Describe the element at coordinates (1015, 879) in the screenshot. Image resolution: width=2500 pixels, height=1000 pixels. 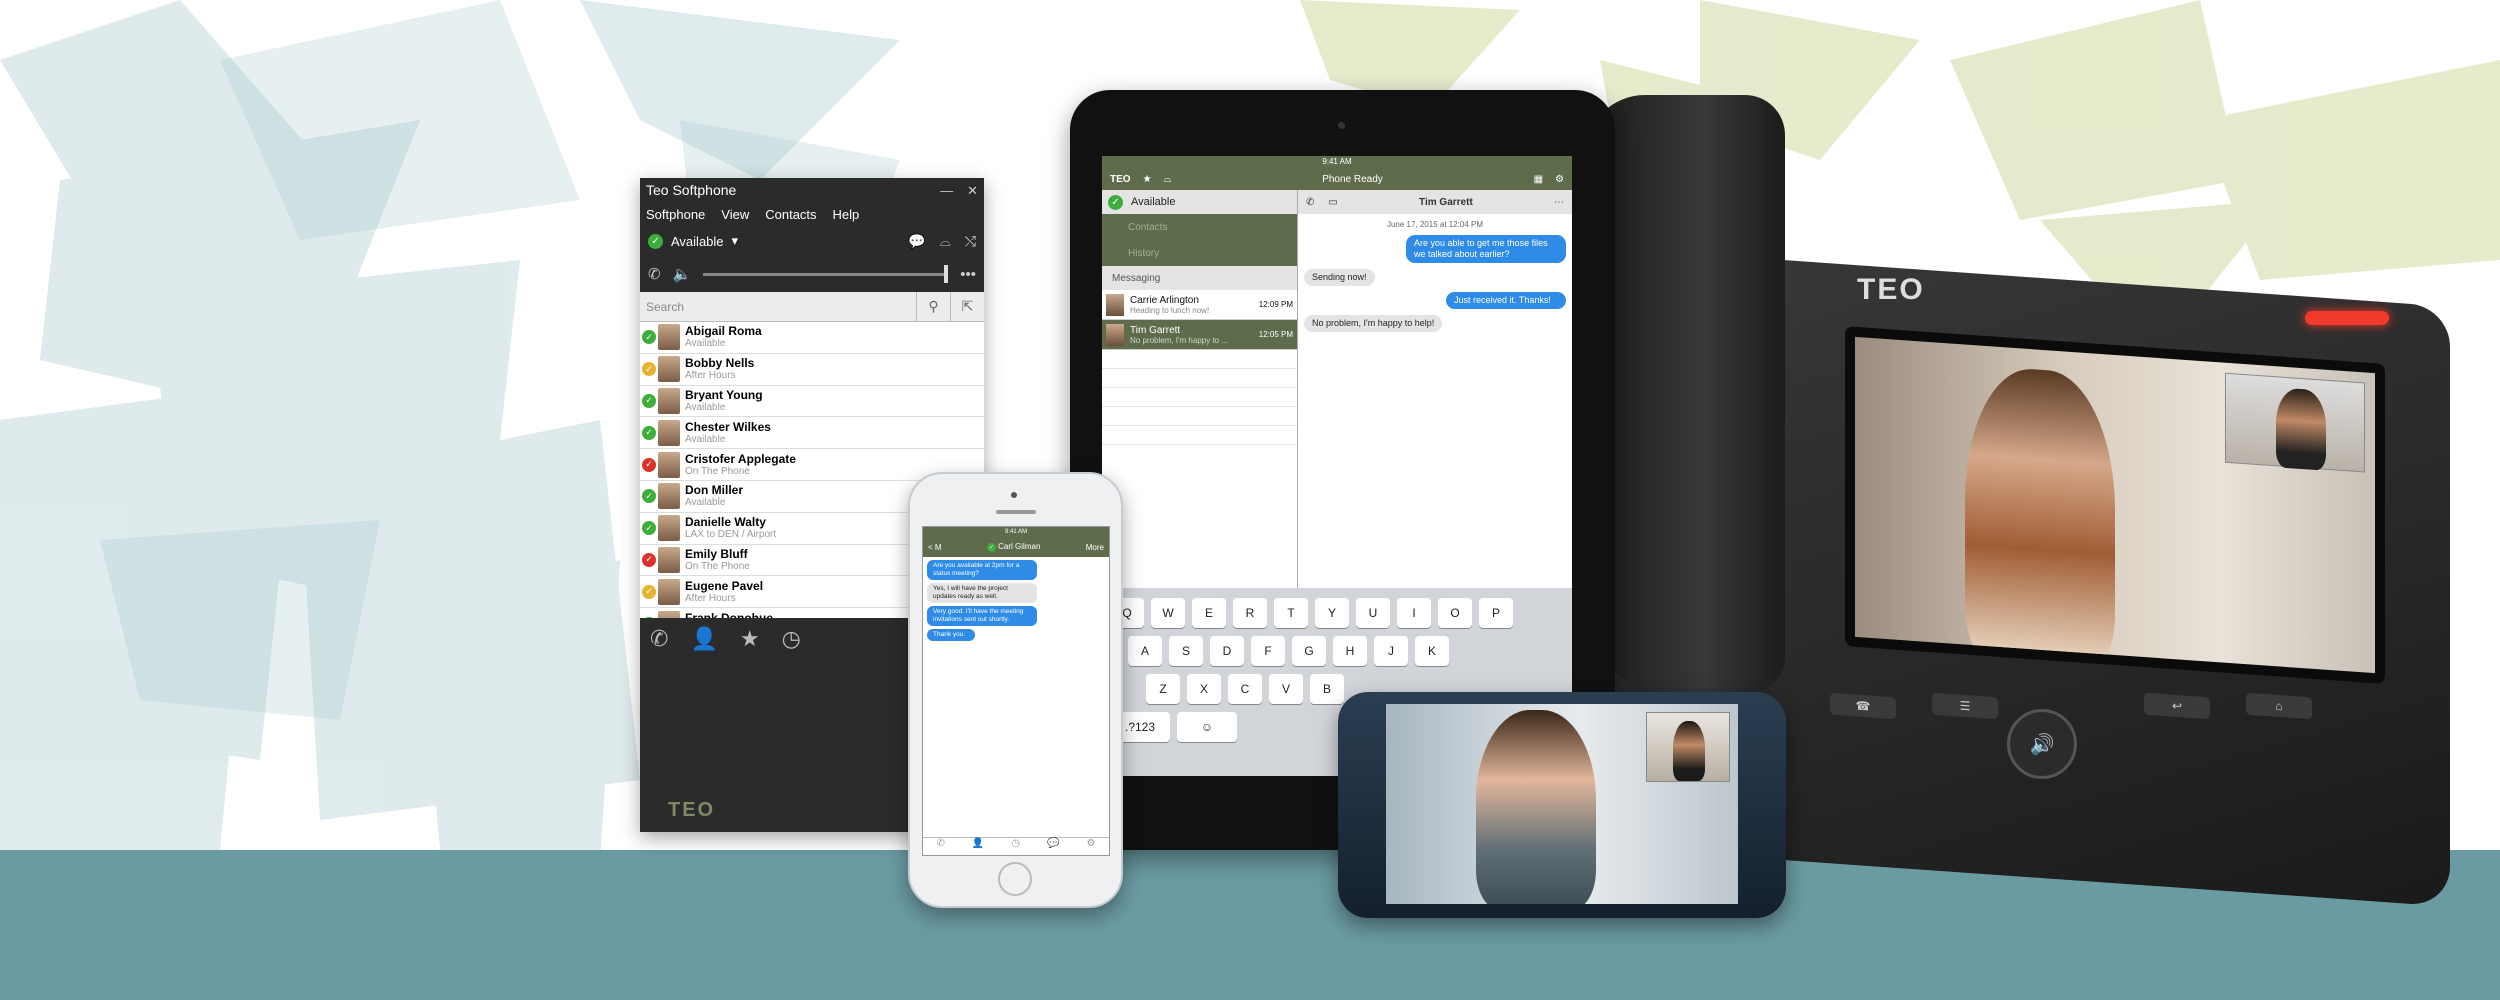
I see `home-button` at that location.